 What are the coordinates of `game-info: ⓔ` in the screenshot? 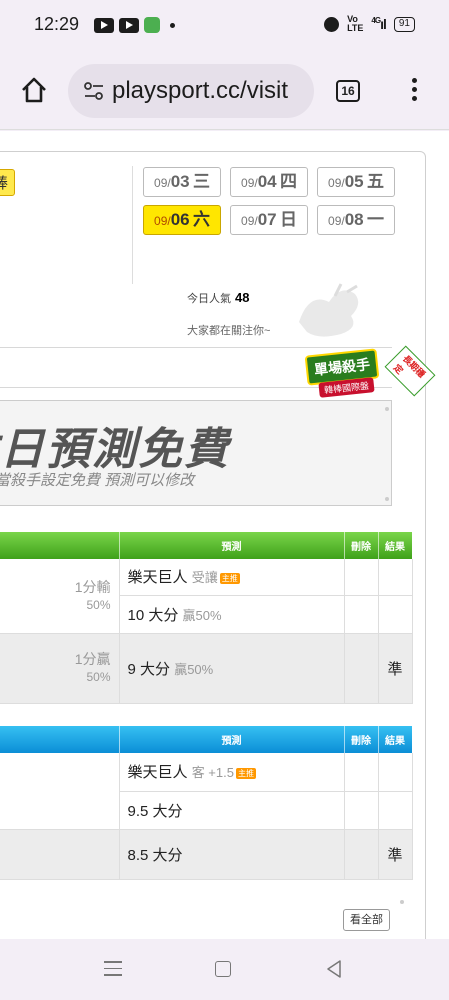 It's located at (60, 791).